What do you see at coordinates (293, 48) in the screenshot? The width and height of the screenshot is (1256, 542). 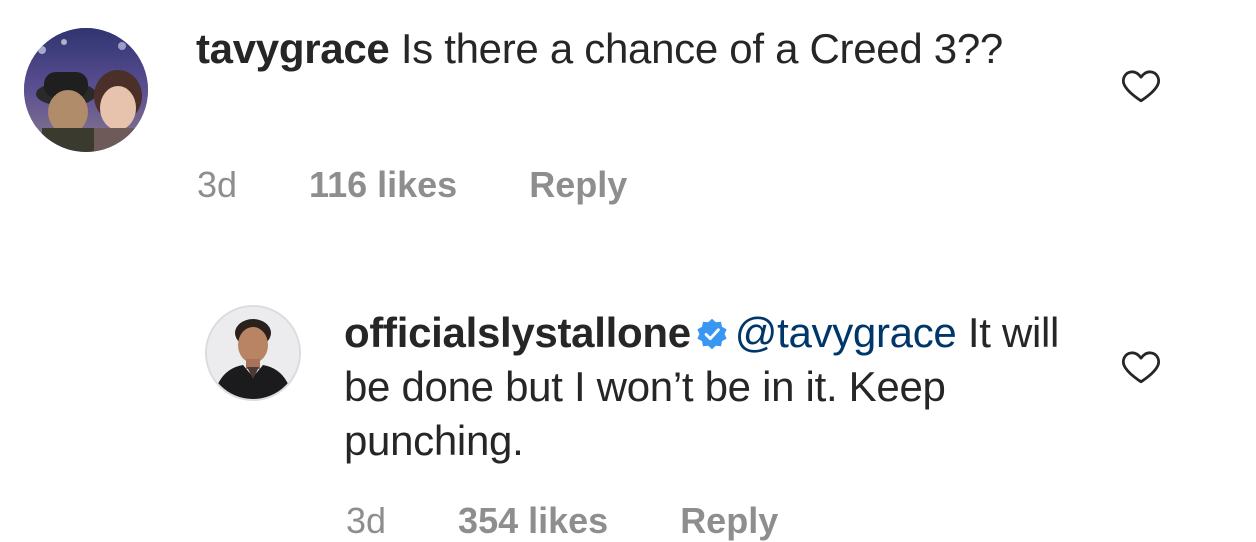 I see `comment-username: tavygrace` at bounding box center [293, 48].